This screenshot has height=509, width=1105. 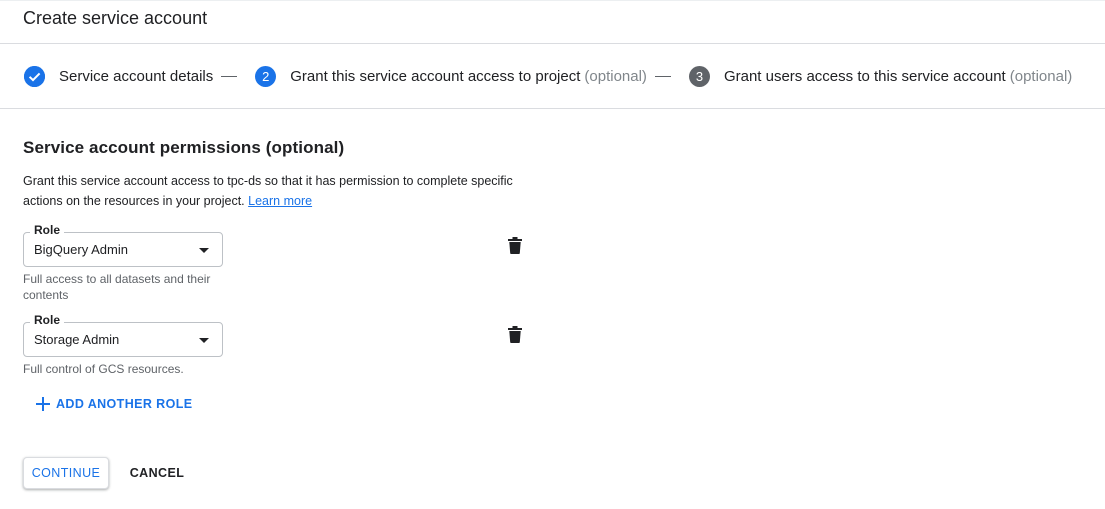 What do you see at coordinates (77, 339) in the screenshot?
I see `role-value: Storage Admin` at bounding box center [77, 339].